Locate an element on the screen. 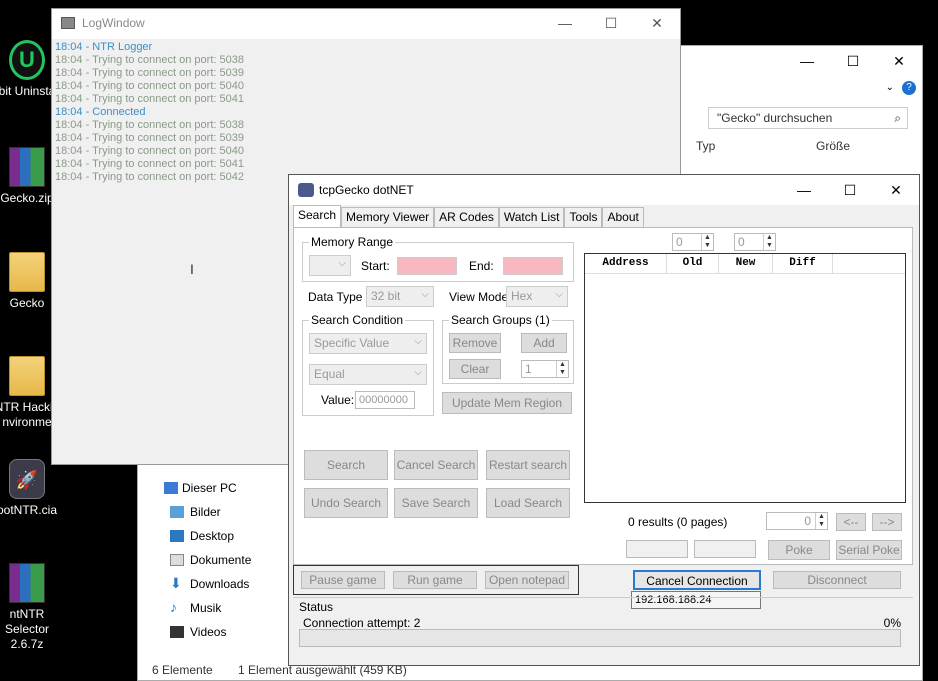  search-placeholder: "Gecko" durchsuchen is located at coordinates (775, 118).